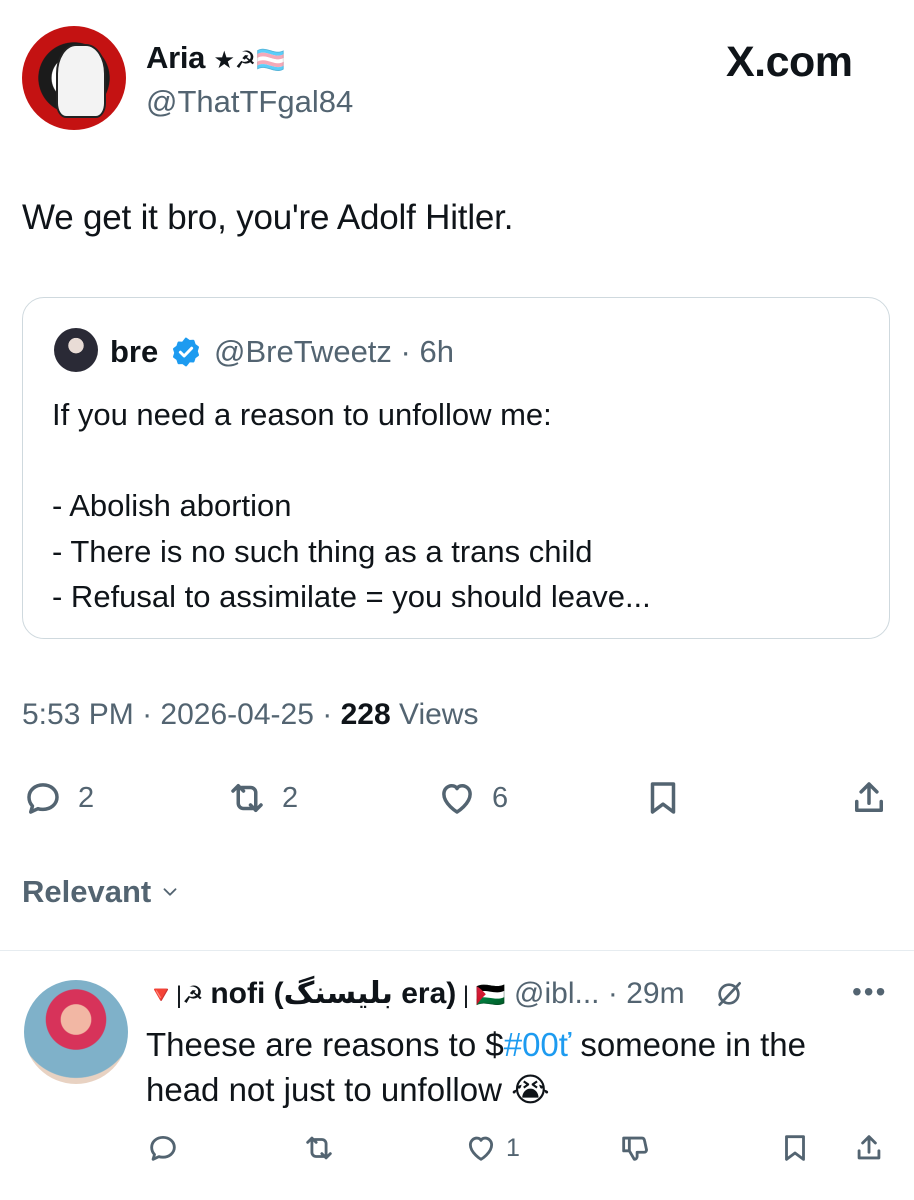 This screenshot has height=1200, width=914. I want to click on reply-sort-dropdown: Relevant, so click(101, 892).